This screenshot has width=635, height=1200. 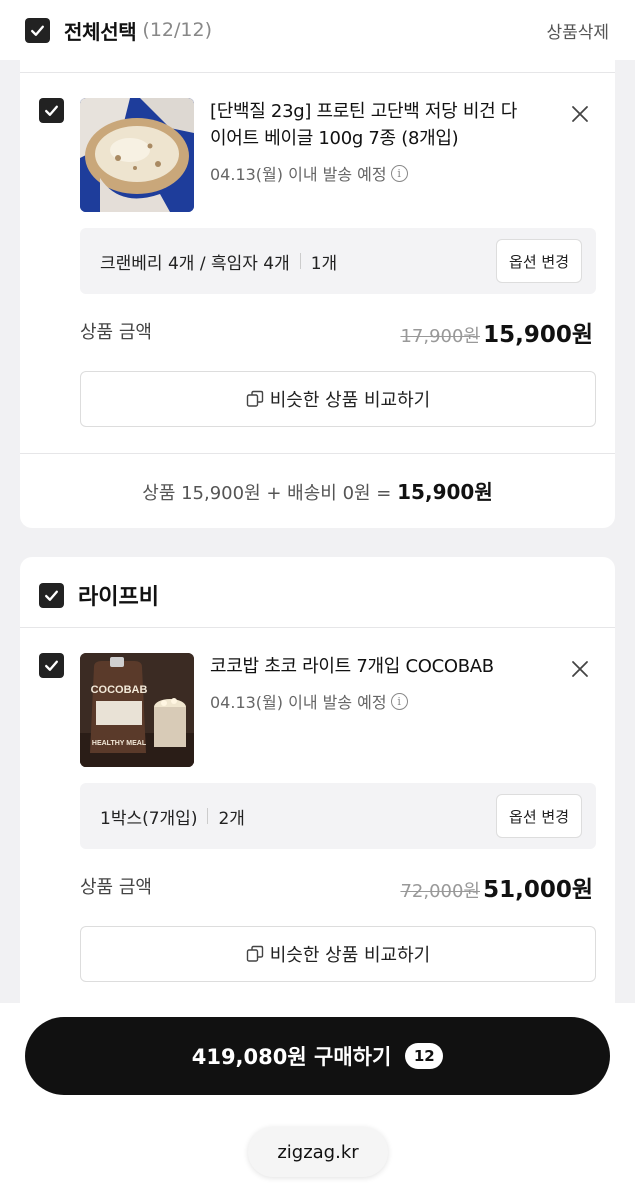 I want to click on product-name: 코코밥 초코 라이트 7개입 COCOBAB, so click(x=380, y=666).